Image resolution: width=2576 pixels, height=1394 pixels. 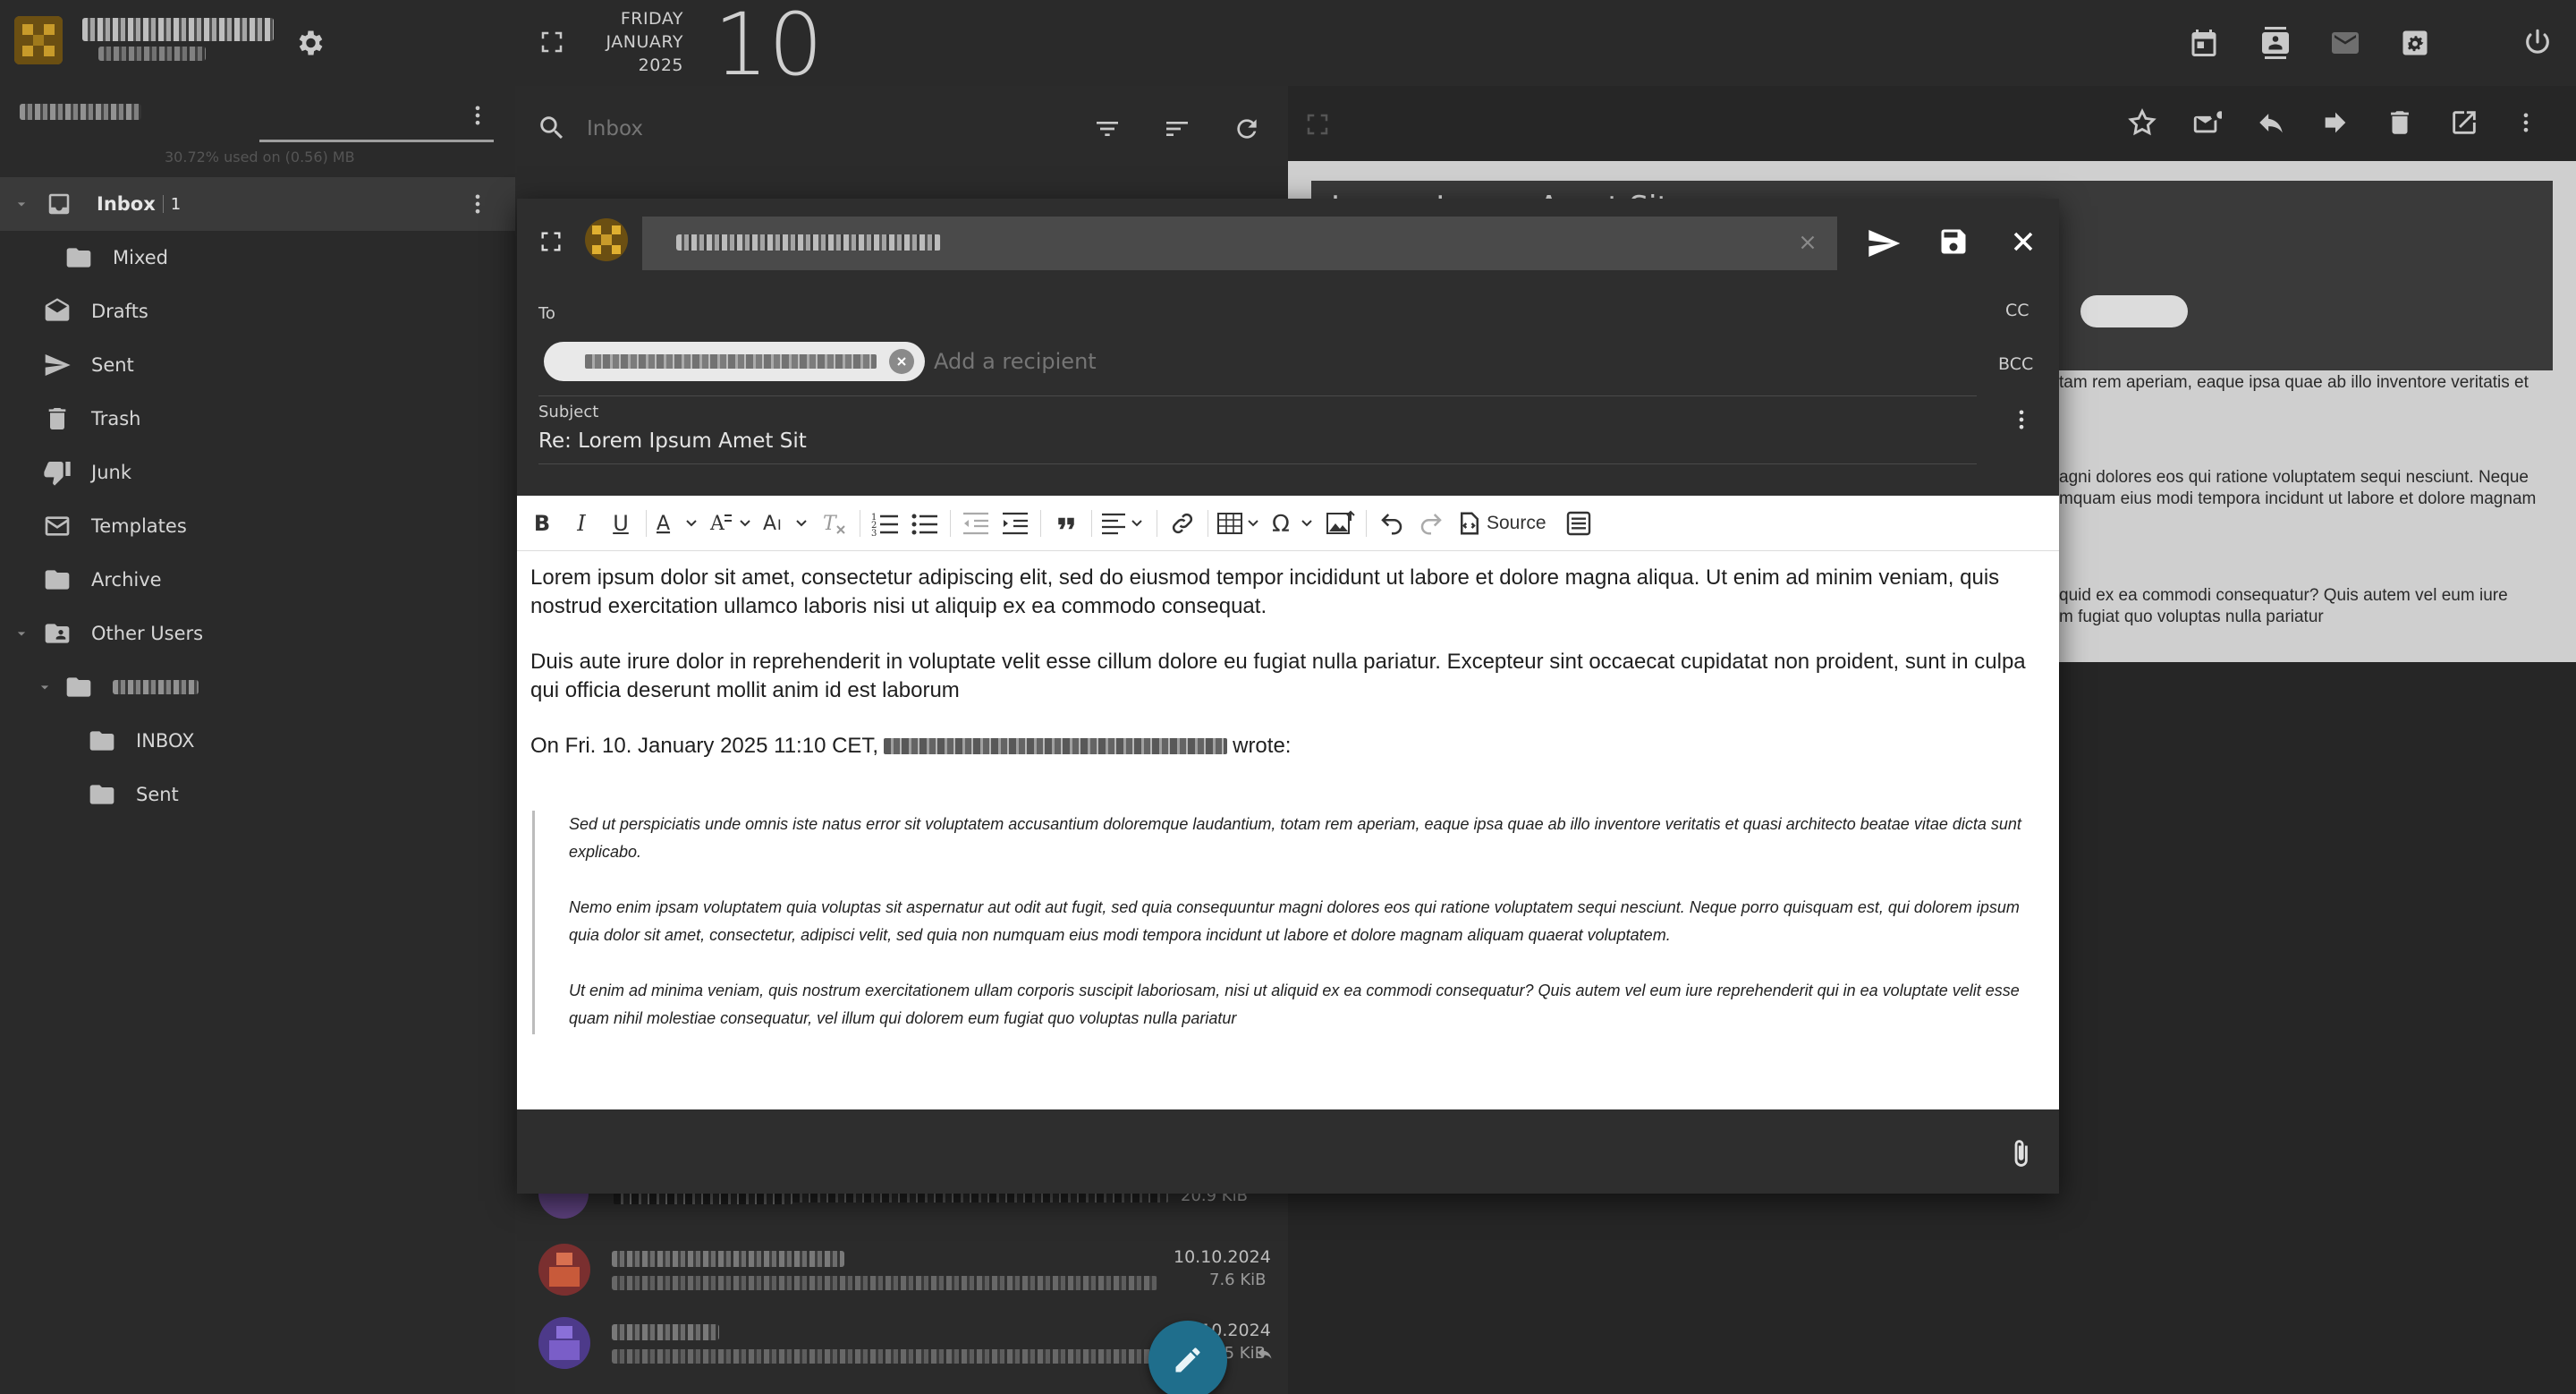 What do you see at coordinates (766, 129) in the screenshot?
I see `search-input` at bounding box center [766, 129].